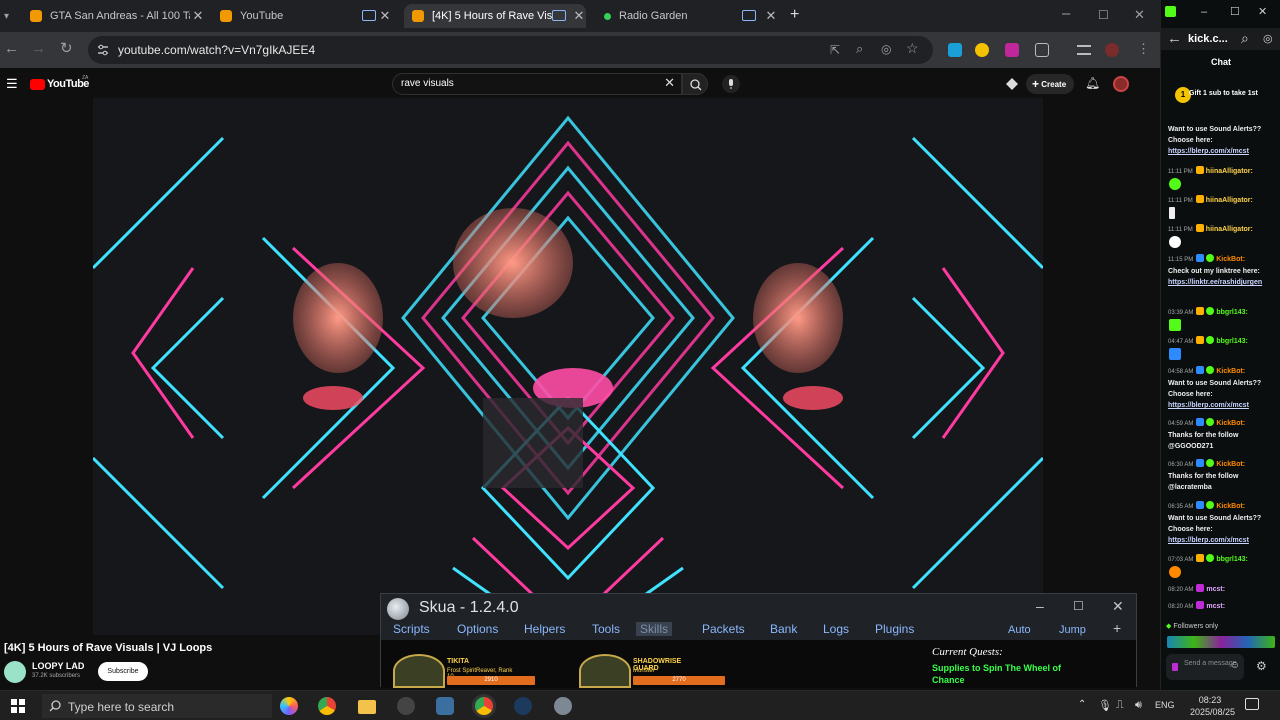 The height and width of the screenshot is (720, 1280). Describe the element at coordinates (894, 629) in the screenshot. I see `skua-menu-plugins: Plugins` at that location.